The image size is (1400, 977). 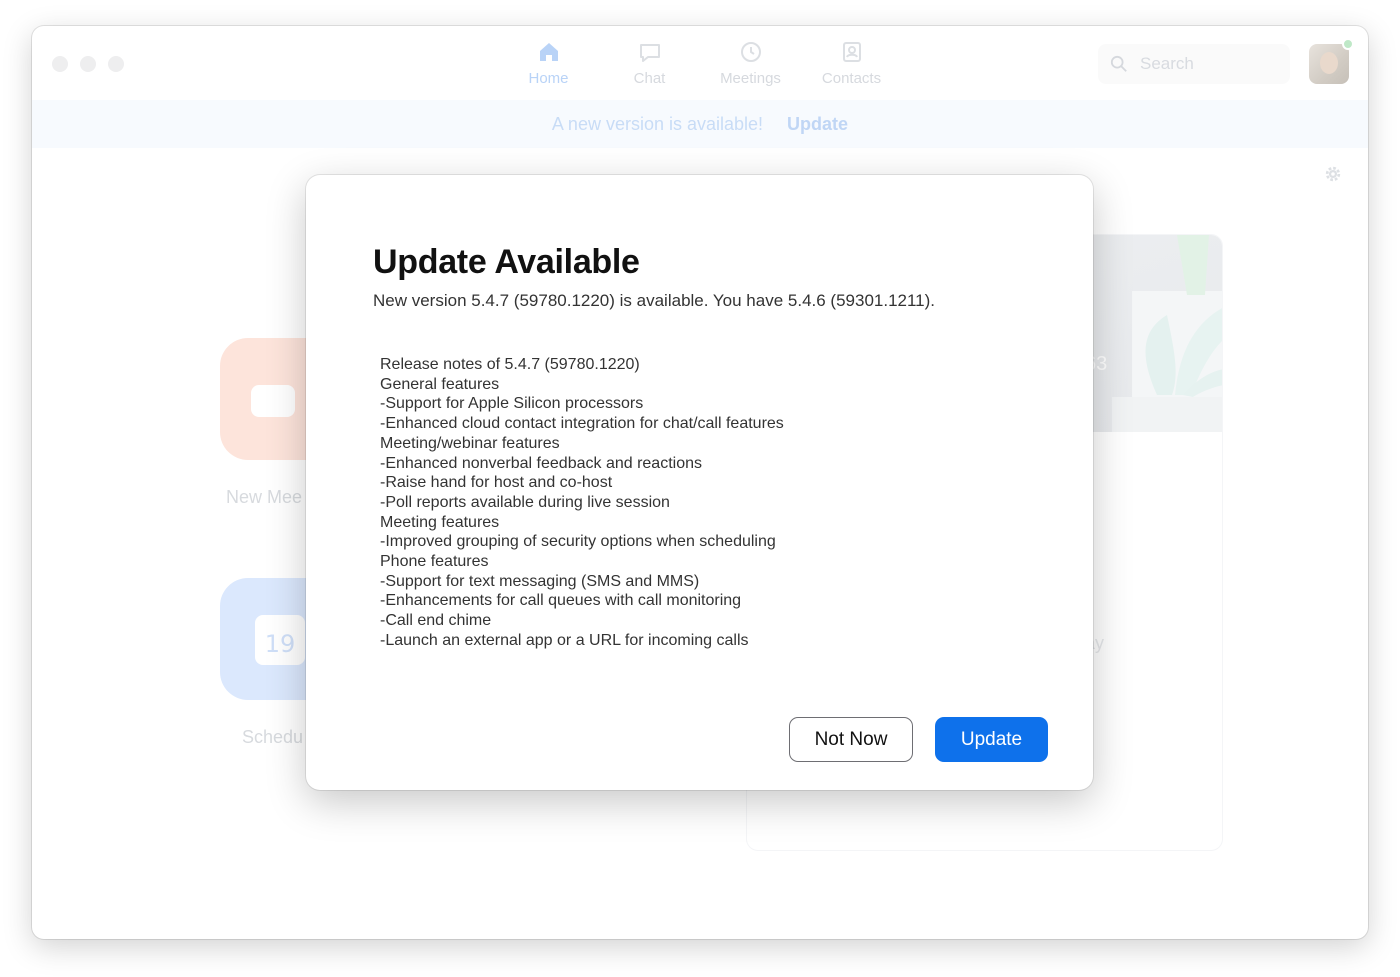 What do you see at coordinates (649, 63) in the screenshot?
I see `tab-chat: Chat` at bounding box center [649, 63].